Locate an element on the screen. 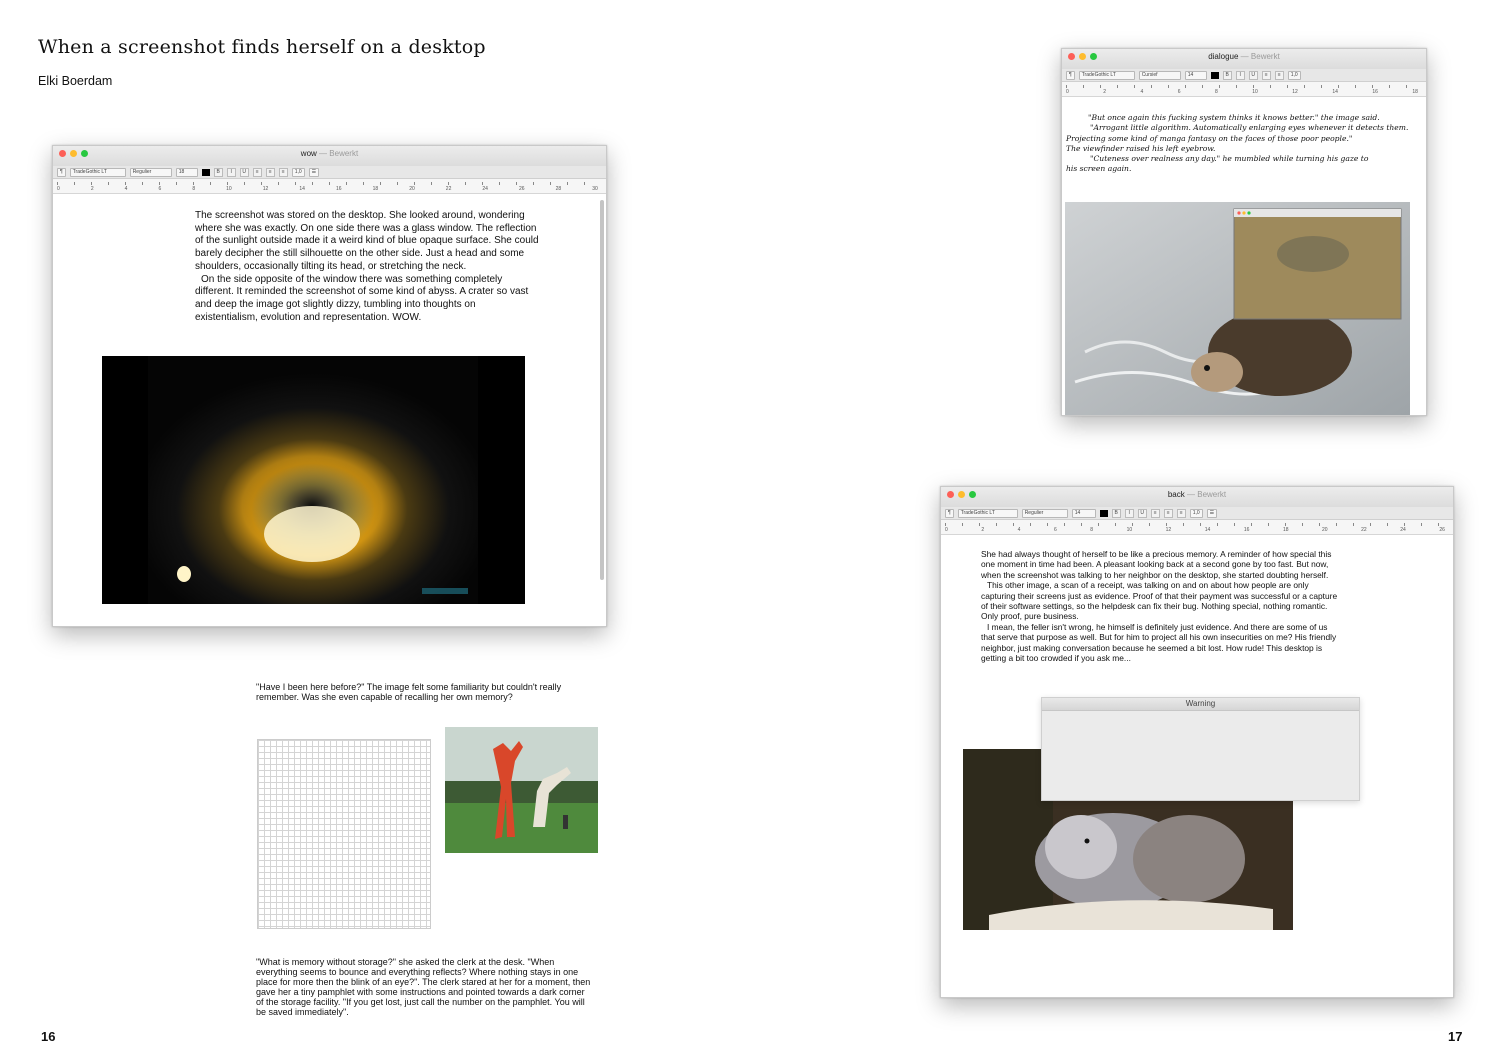 This screenshot has width=1500, height=1058. page-number-right: 17 is located at coordinates (1455, 1036).